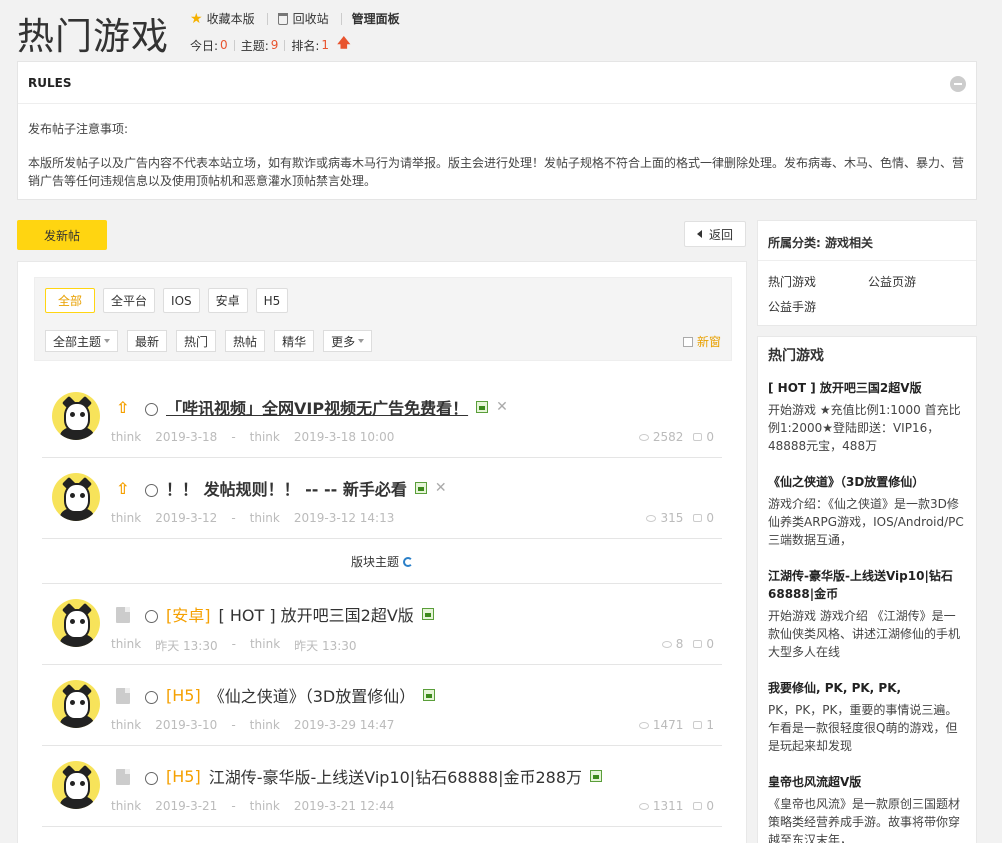 The image size is (1002, 843). What do you see at coordinates (710, 806) in the screenshot?
I see `reply-count: 0` at bounding box center [710, 806].